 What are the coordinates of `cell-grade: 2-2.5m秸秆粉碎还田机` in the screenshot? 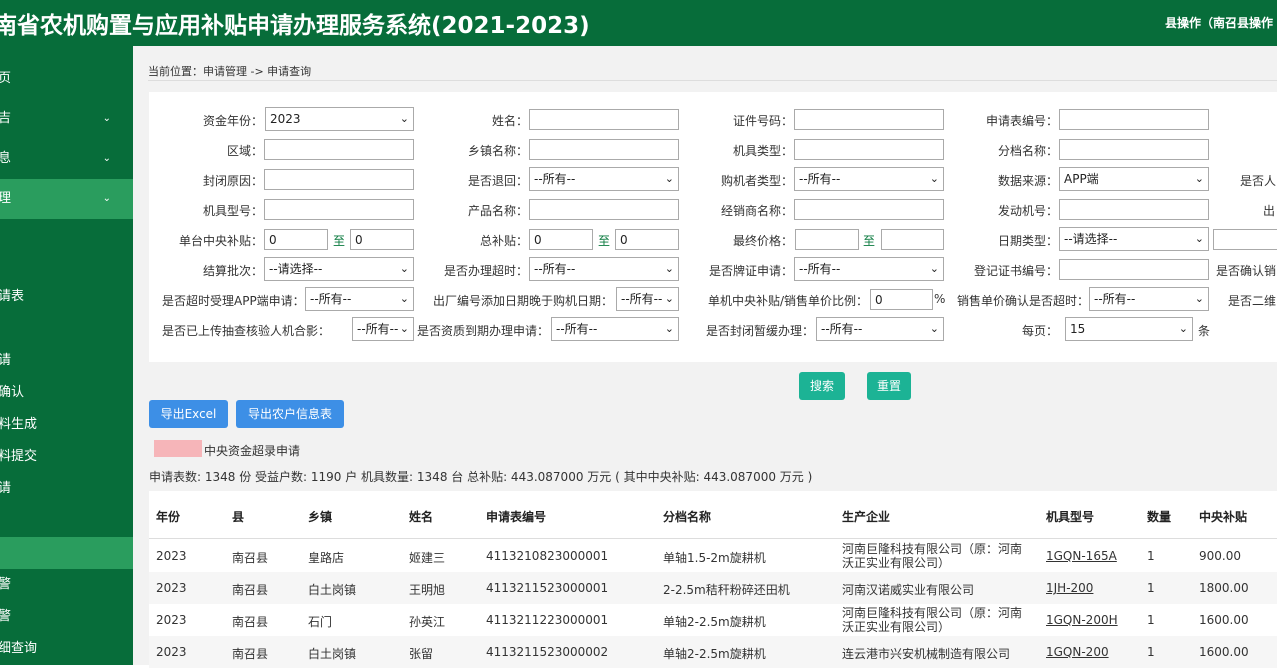 It's located at (726, 590).